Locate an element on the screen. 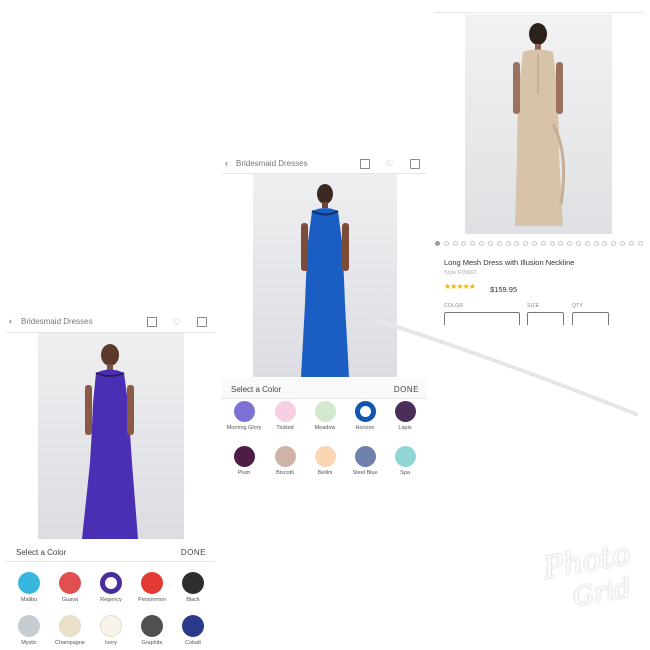 Image resolution: width=650 pixels, height=650 pixels. color-swatch-malibu: Malibu is located at coordinates (29, 587).